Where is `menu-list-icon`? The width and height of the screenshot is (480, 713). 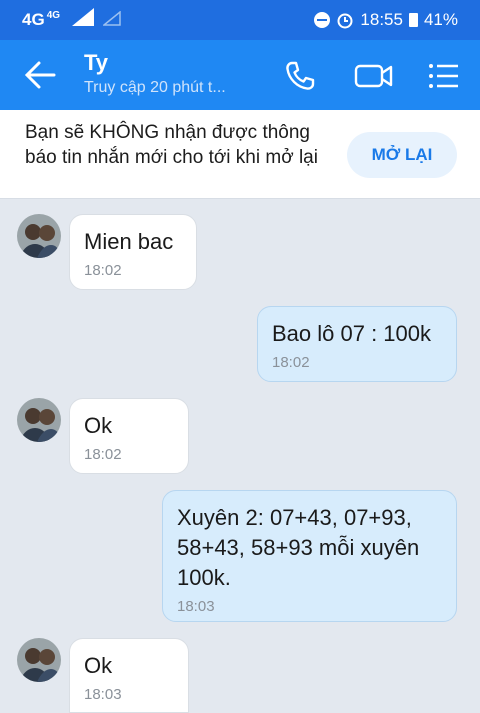
menu-list-icon is located at coordinates (444, 76).